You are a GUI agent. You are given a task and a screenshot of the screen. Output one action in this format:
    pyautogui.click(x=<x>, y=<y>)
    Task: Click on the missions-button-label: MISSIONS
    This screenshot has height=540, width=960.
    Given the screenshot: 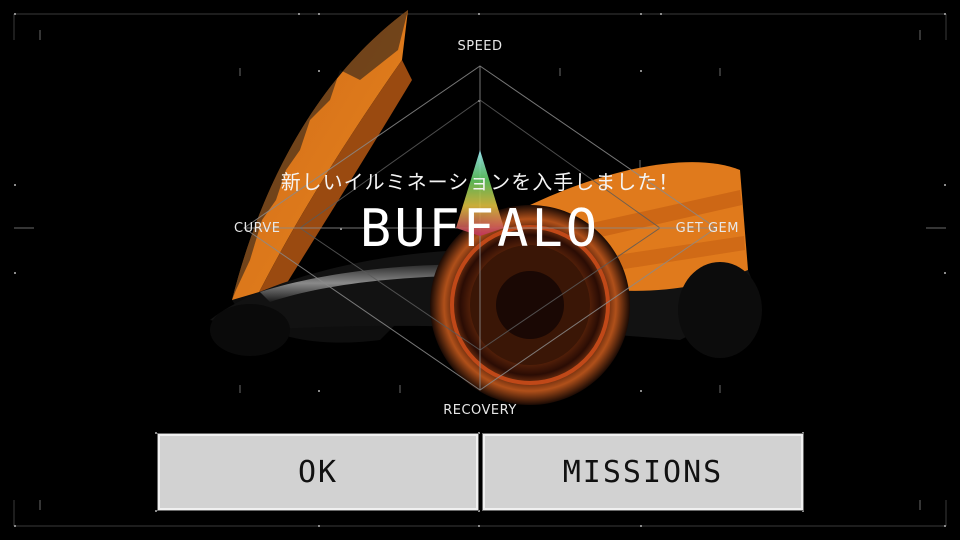 What is the action you would take?
    pyautogui.click(x=643, y=472)
    